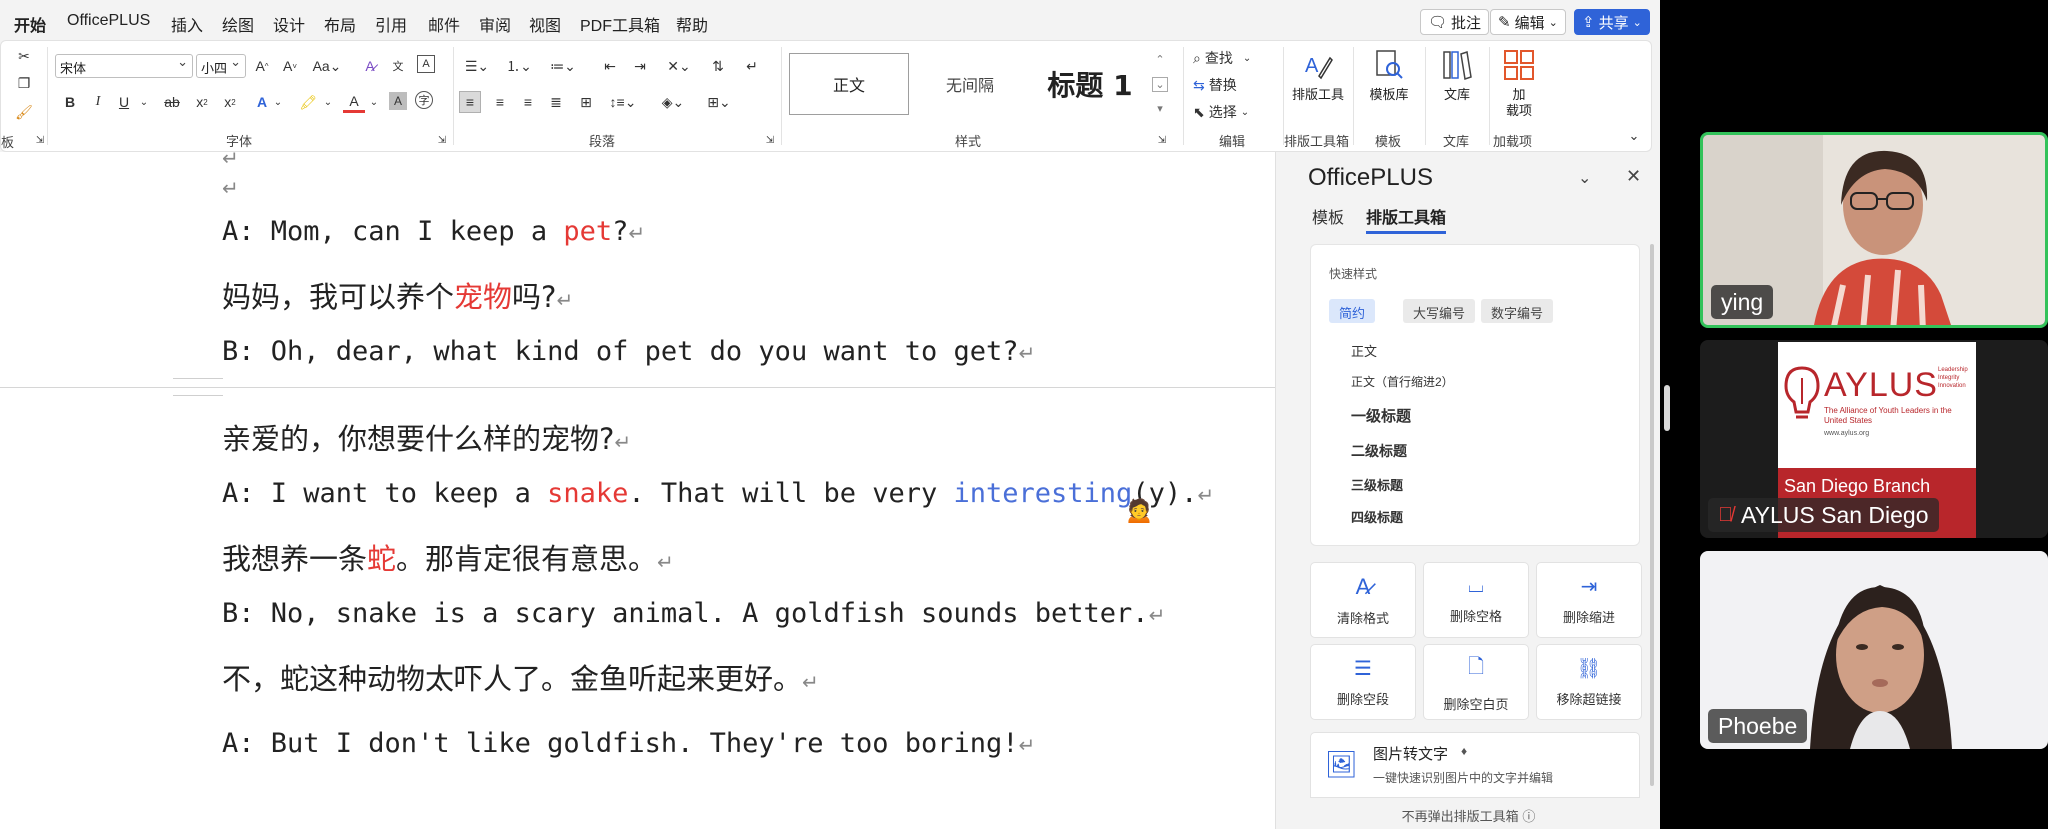 Image resolution: width=2048 pixels, height=829 pixels. I want to click on tab-layout-toolbox: 排版工具箱, so click(1406, 219).